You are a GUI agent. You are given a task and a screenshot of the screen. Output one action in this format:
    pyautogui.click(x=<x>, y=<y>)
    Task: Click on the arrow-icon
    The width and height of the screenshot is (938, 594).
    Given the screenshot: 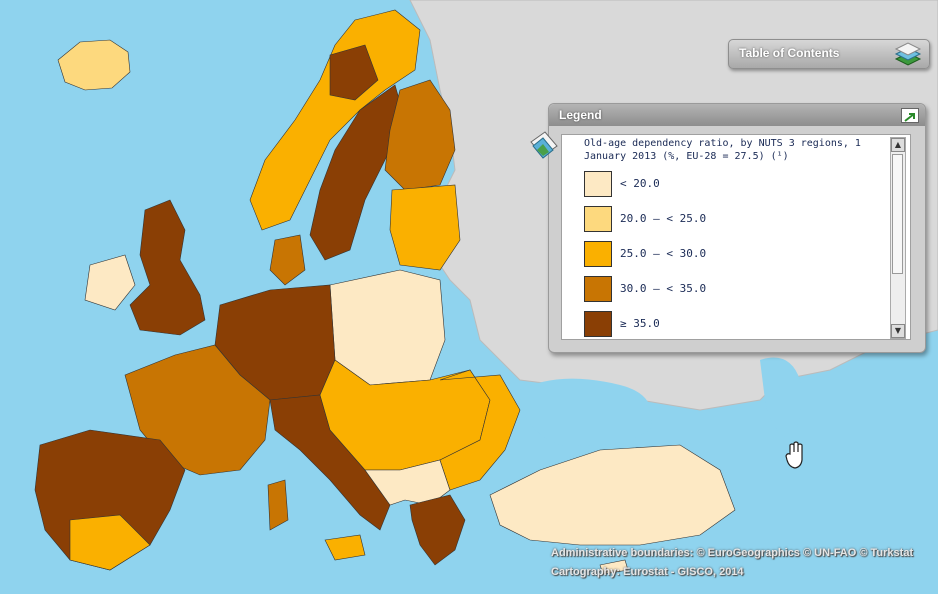 What is the action you would take?
    pyautogui.click(x=909, y=117)
    